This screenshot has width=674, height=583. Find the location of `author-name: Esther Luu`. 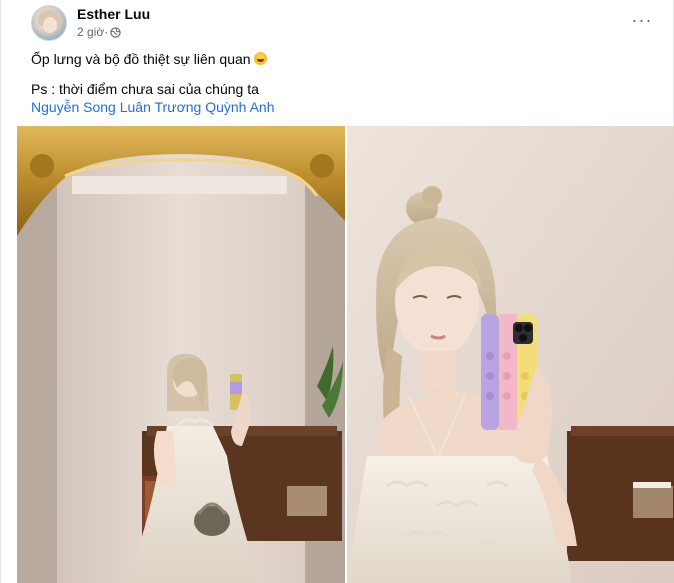

author-name: Esther Luu is located at coordinates (113, 14).